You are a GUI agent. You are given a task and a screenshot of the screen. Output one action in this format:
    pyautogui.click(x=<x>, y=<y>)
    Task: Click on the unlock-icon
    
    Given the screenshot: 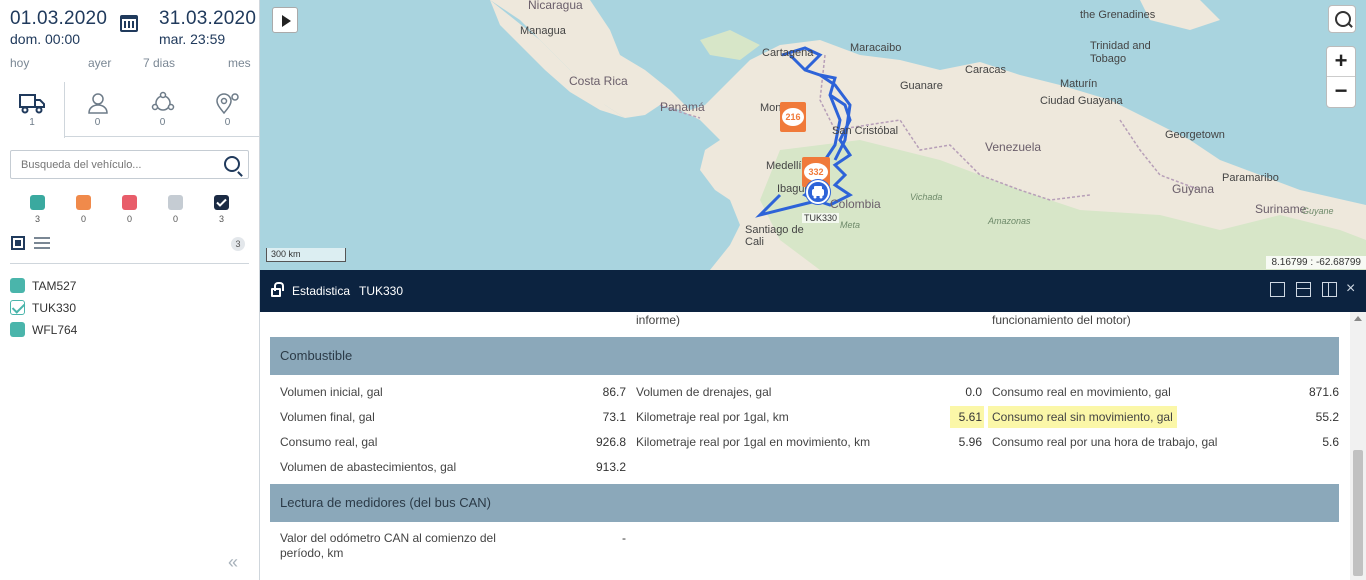 What is the action you would take?
    pyautogui.click(x=277, y=289)
    